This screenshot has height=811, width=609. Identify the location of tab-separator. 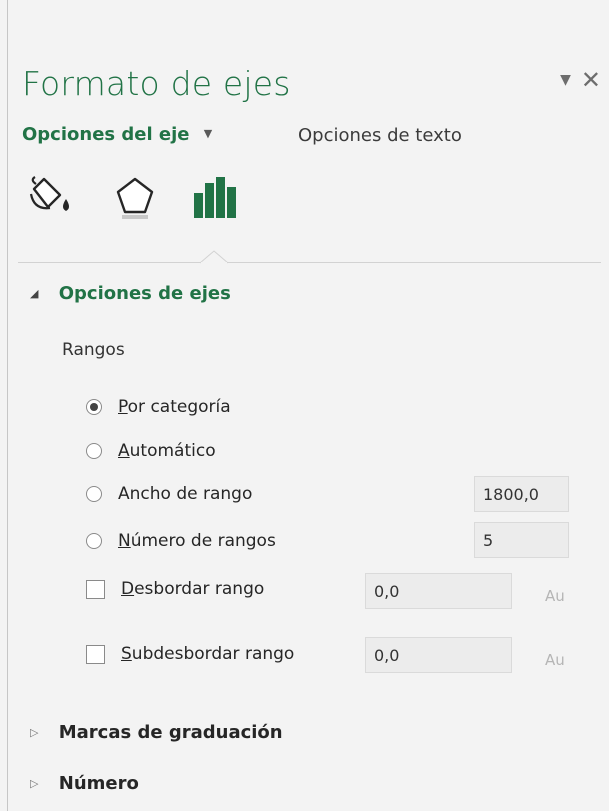
(309, 262).